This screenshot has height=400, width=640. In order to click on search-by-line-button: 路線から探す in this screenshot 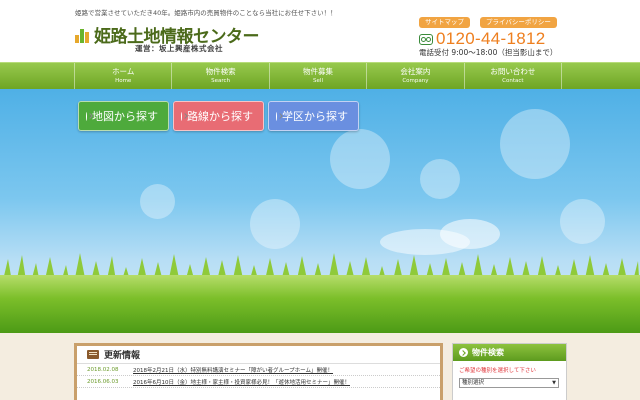, I will do `click(218, 116)`.